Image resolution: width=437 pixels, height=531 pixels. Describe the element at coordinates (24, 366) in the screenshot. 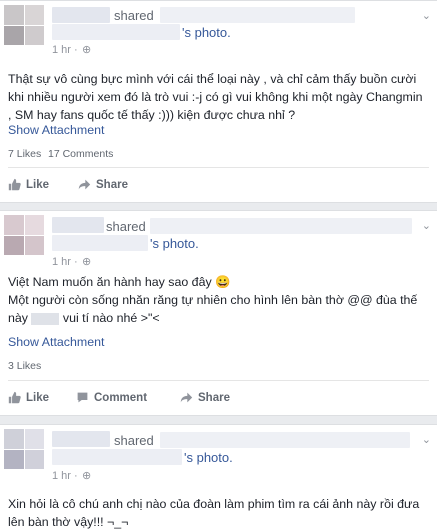

I see `likes-count: 3 Likes` at that location.